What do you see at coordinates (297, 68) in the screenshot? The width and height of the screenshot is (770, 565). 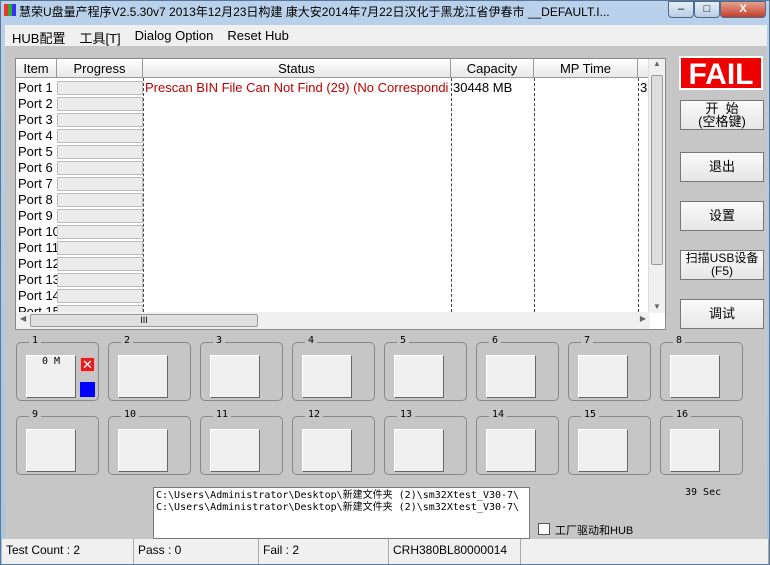 I see `col-status: Status` at bounding box center [297, 68].